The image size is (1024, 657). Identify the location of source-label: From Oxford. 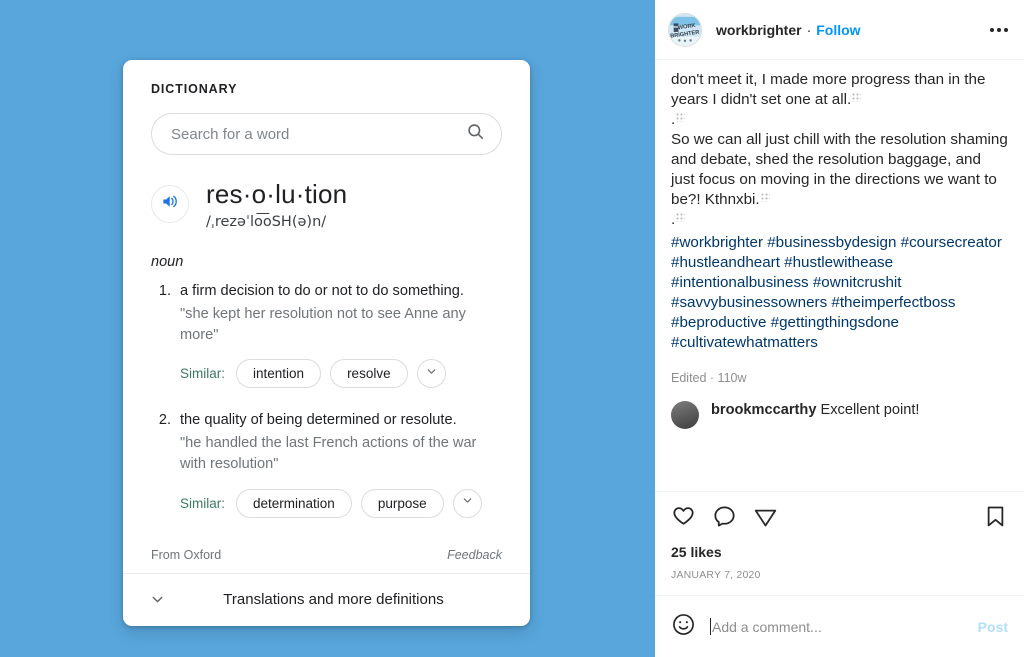
(186, 554).